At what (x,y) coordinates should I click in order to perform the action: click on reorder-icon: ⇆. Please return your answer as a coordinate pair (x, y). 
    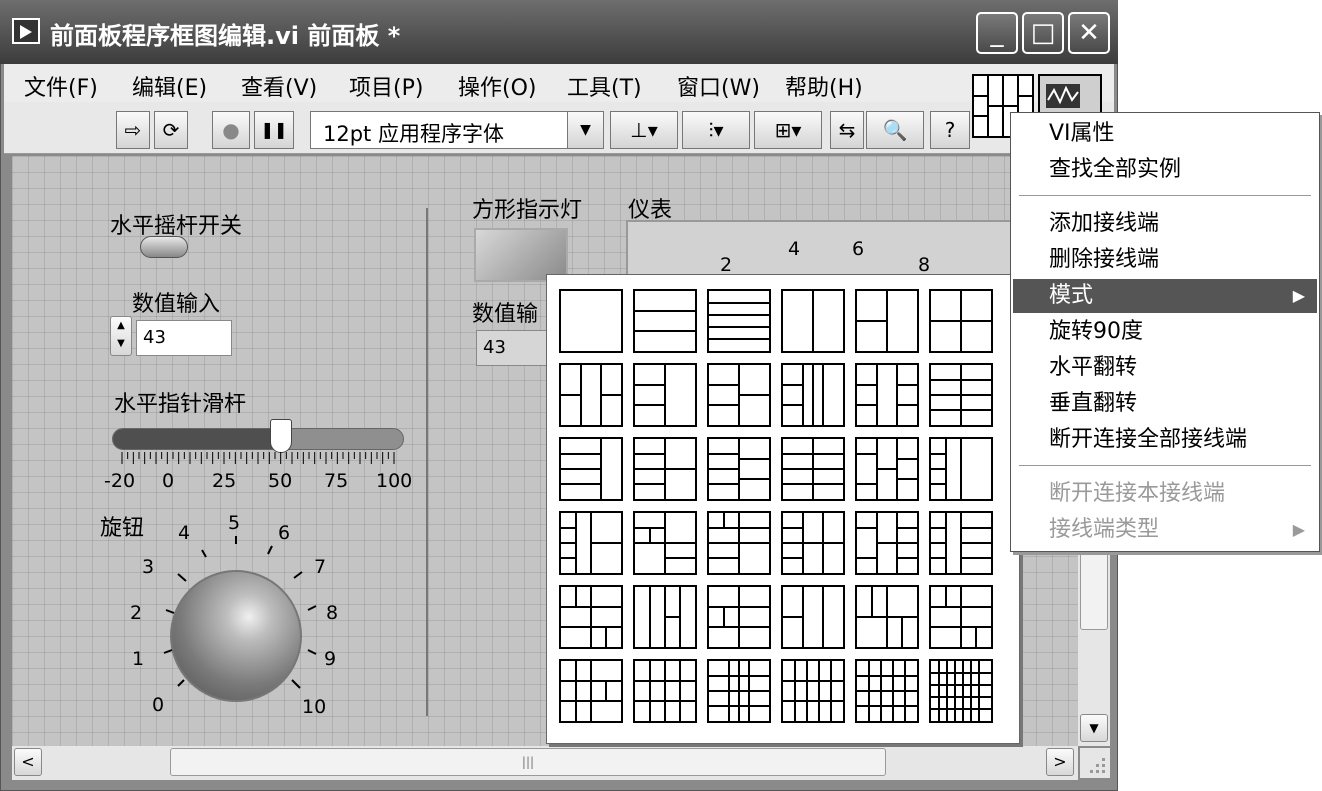
    Looking at the image, I should click on (847, 130).